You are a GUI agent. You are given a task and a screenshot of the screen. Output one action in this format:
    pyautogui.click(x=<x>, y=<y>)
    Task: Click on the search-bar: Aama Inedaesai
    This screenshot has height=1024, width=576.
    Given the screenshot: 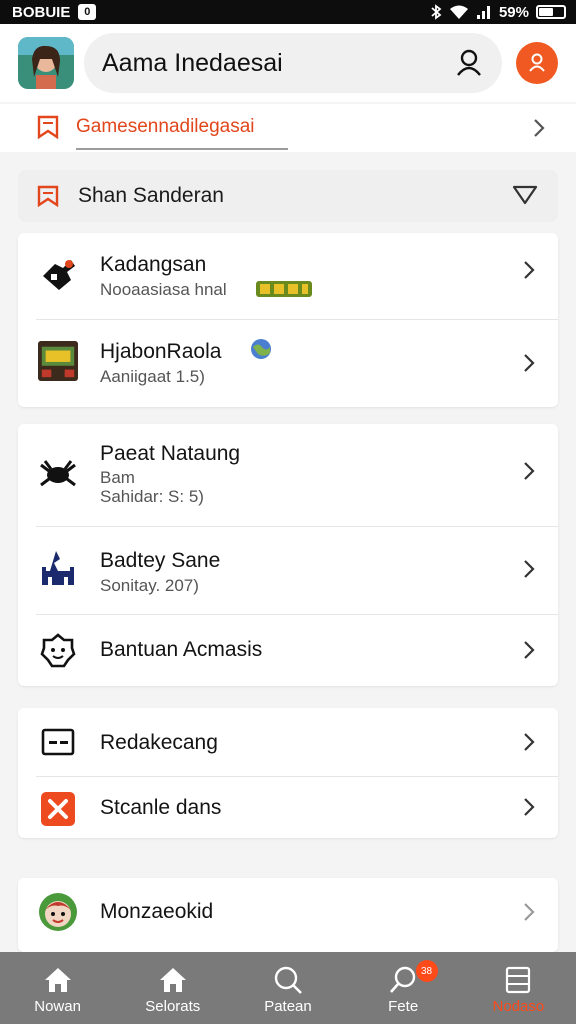 What is the action you would take?
    pyautogui.click(x=293, y=63)
    